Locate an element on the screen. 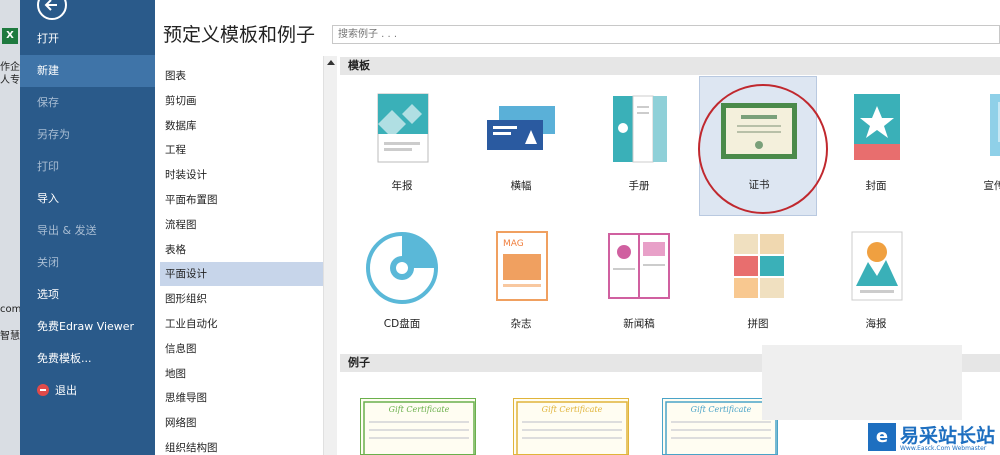  menu-item-label: 另存为 is located at coordinates (53, 134).